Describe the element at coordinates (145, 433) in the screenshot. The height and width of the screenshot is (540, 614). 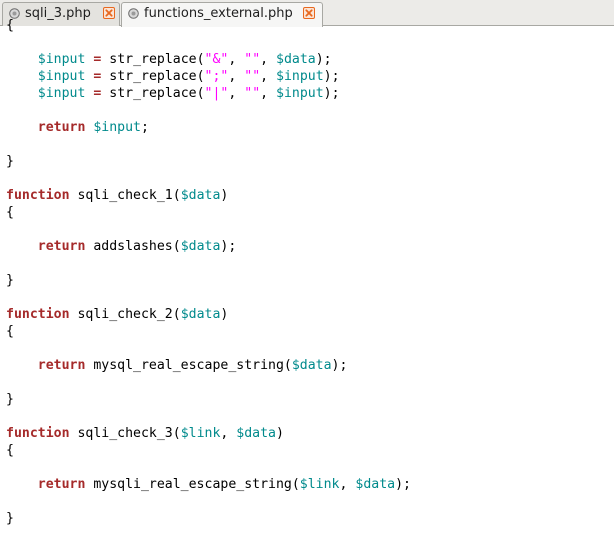
I see `code-line: function sqli_check_3($link, $data)` at that location.